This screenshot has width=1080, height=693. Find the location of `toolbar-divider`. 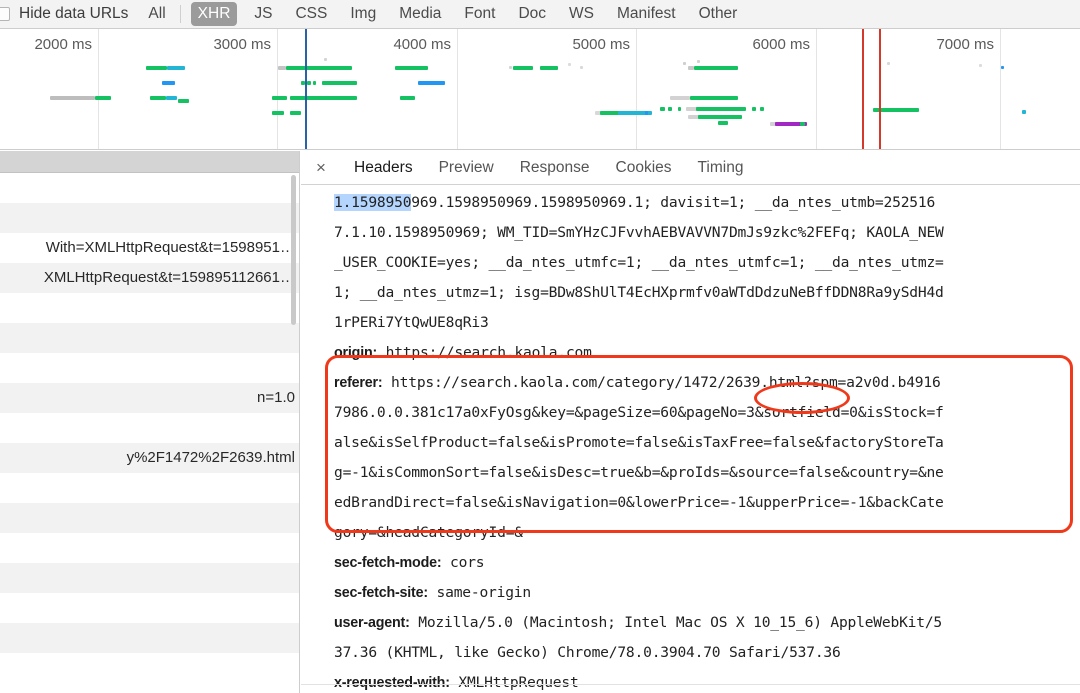

toolbar-divider is located at coordinates (180, 14).